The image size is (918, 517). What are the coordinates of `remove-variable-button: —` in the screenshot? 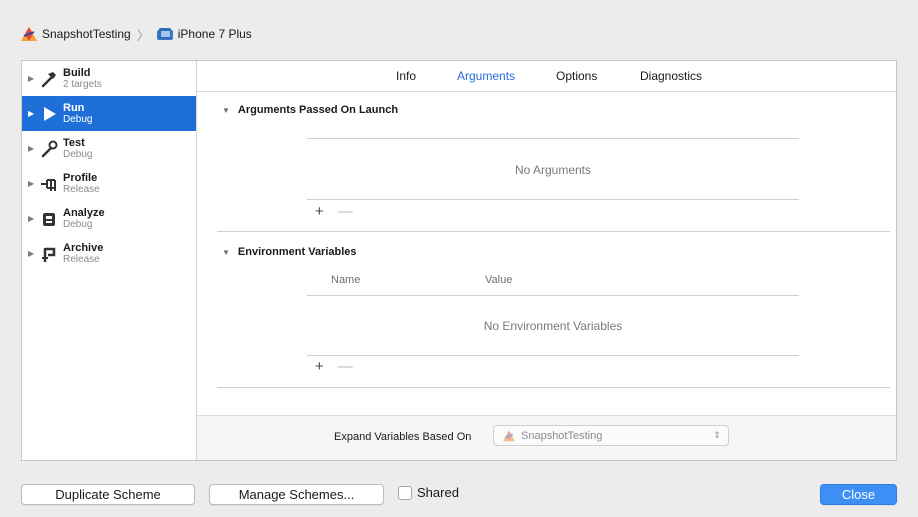 It's located at (345, 366).